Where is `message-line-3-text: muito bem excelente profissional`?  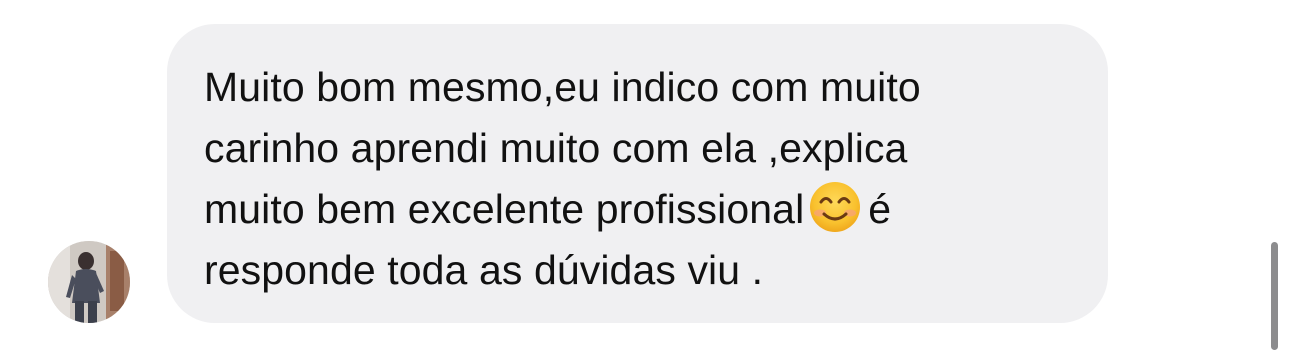
message-line-3-text: muito bem excelente profissional is located at coordinates (504, 209).